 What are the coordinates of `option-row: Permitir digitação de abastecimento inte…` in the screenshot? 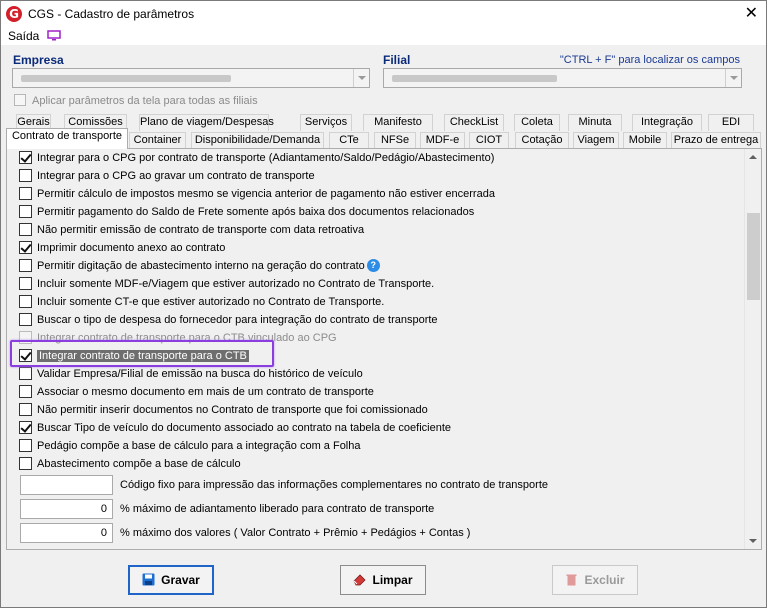 It's located at (199, 266).